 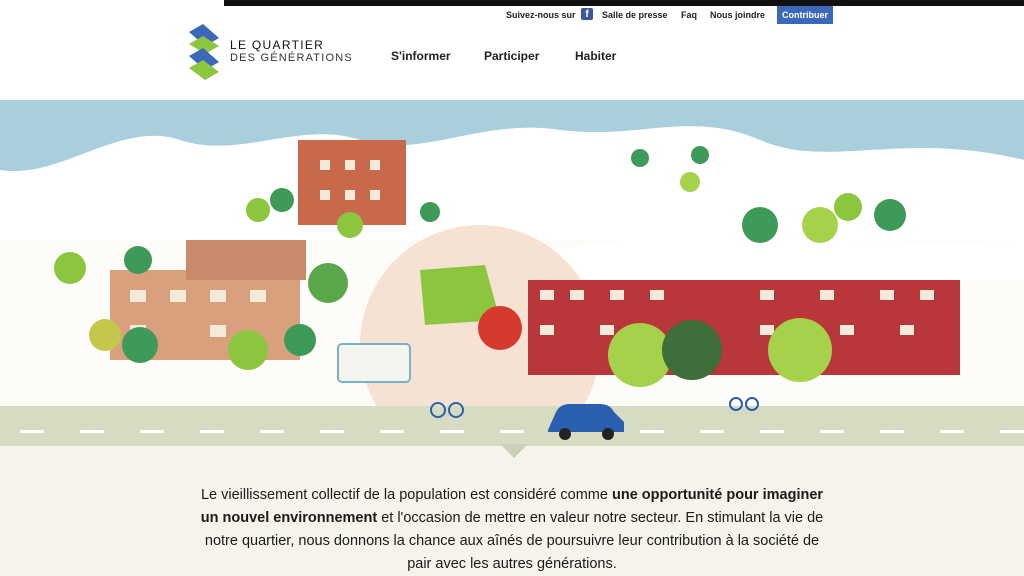 What do you see at coordinates (744, 327) in the screenshot?
I see `right-apartment-building` at bounding box center [744, 327].